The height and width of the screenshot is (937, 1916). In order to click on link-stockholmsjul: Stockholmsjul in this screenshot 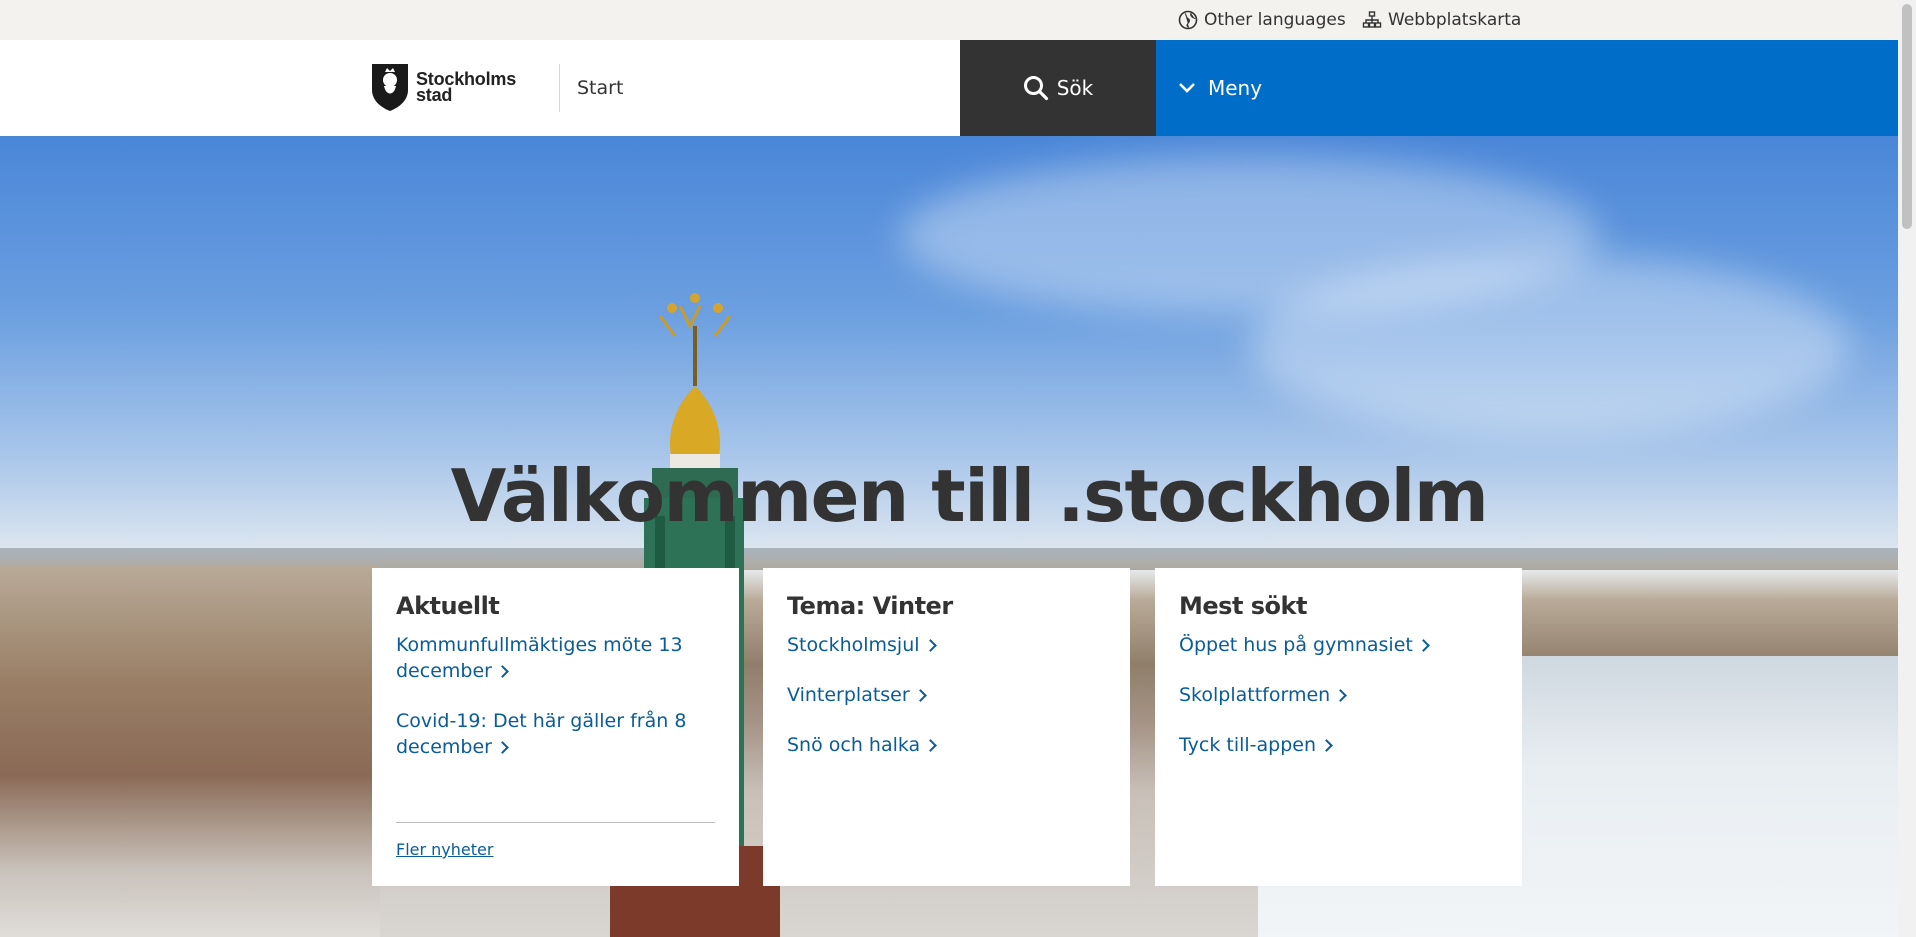, I will do `click(946, 645)`.